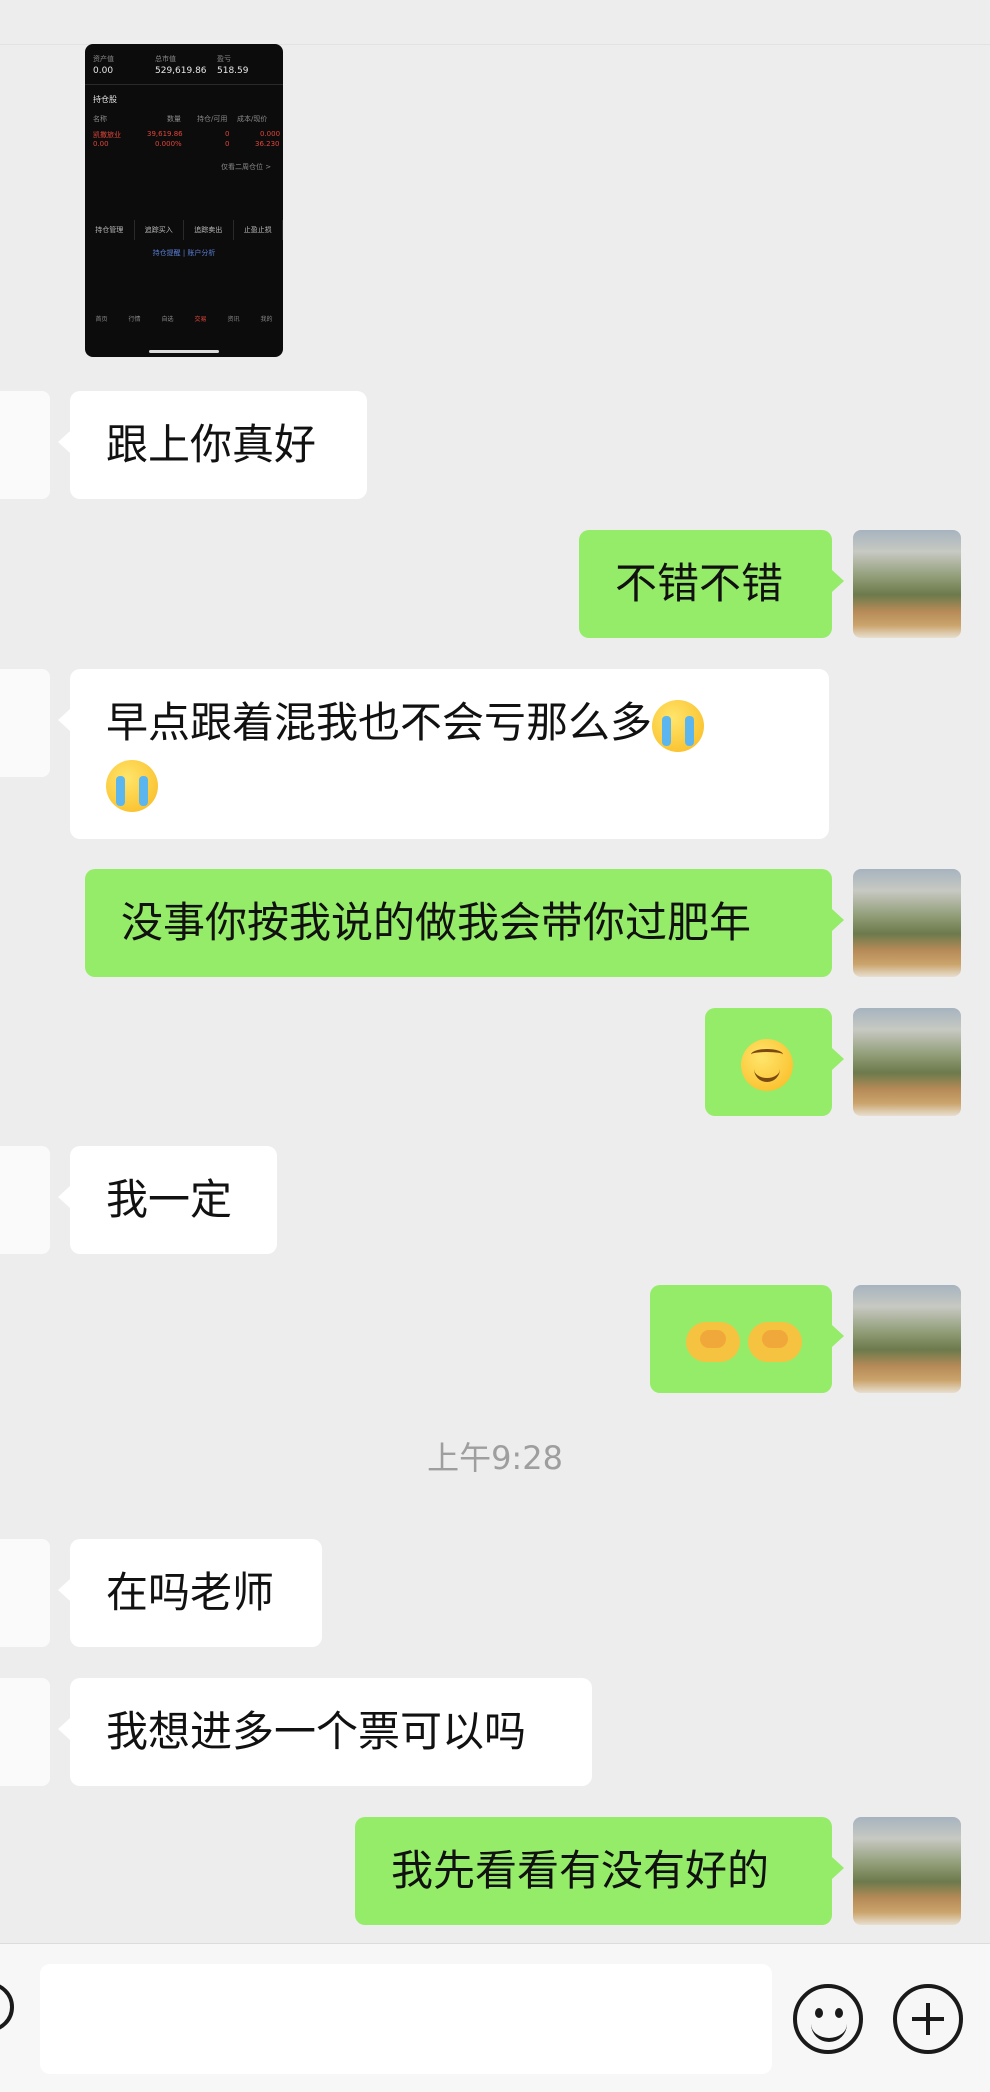 Image resolution: width=990 pixels, height=2092 pixels. I want to click on message-bubble-right: 没事你按我说的做我会带你过肥年, so click(464, 923).